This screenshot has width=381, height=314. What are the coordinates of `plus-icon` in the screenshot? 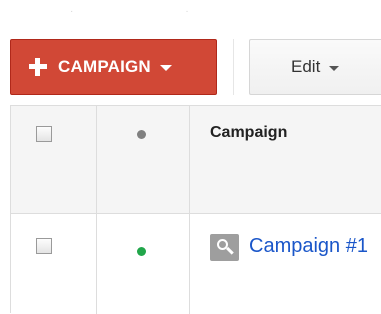 It's located at (38, 67).